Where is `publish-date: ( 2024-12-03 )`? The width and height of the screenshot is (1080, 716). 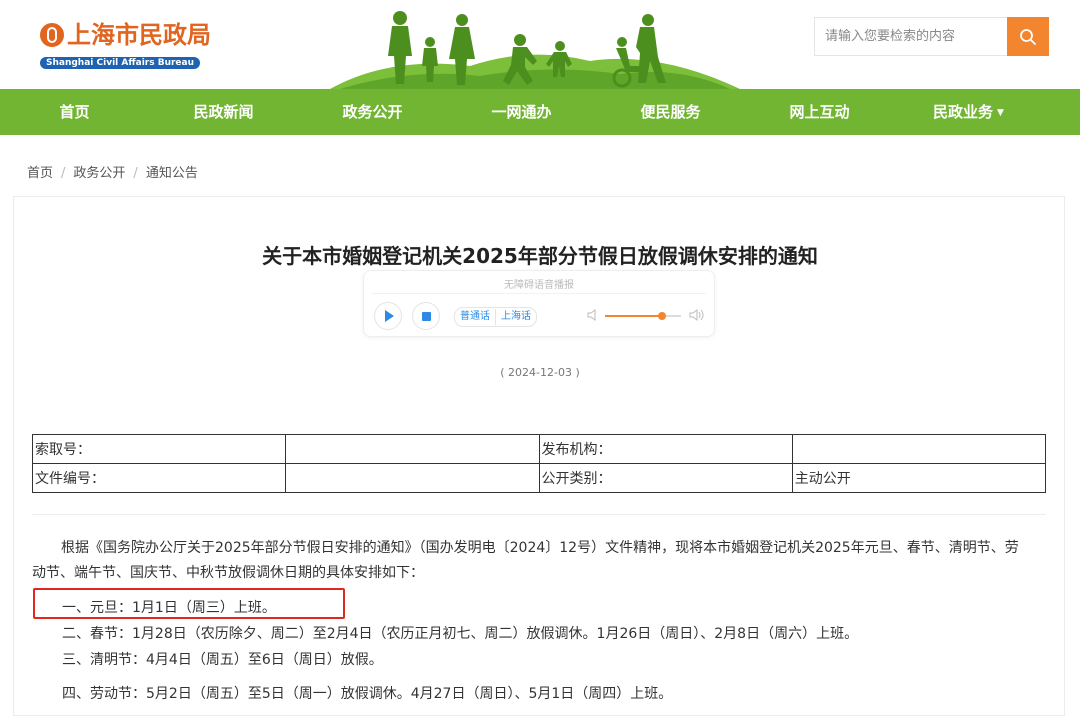
publish-date: ( 2024-12-03 ) is located at coordinates (540, 372).